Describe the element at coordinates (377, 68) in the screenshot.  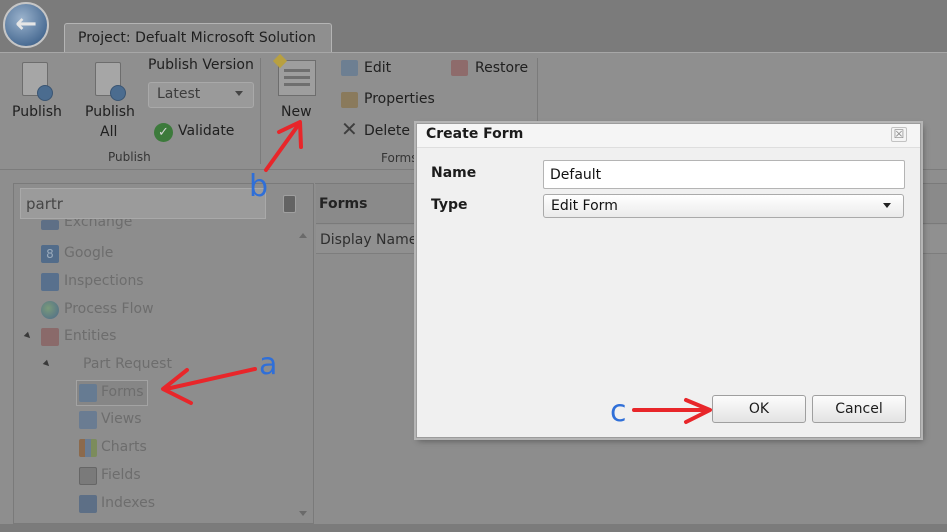
I see `edit-button: Edit` at that location.